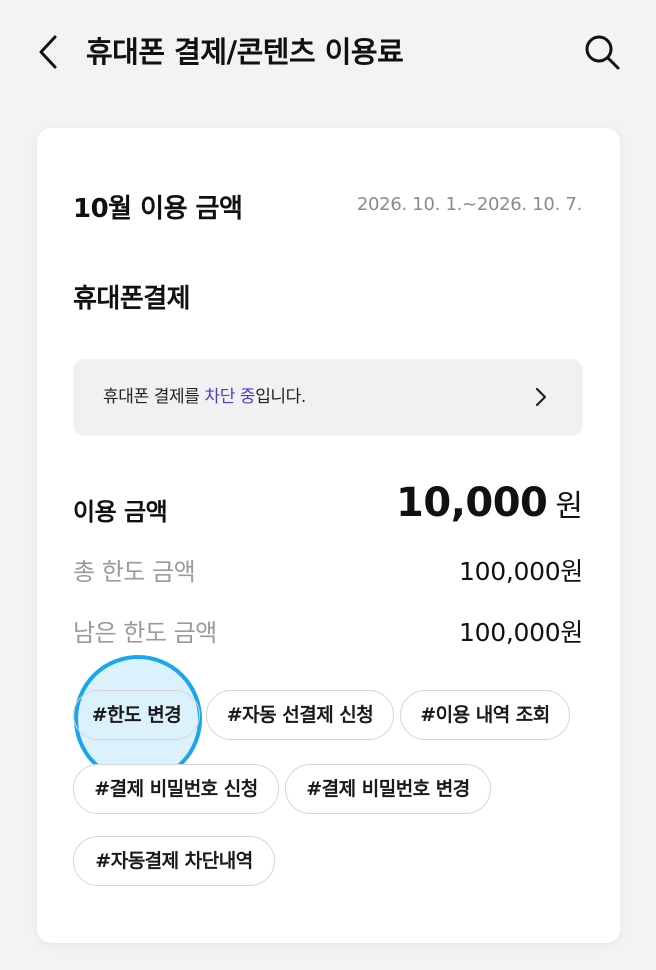  What do you see at coordinates (388, 789) in the screenshot?
I see `tag-payment-password-change: #결제 비밀번호 변경` at bounding box center [388, 789].